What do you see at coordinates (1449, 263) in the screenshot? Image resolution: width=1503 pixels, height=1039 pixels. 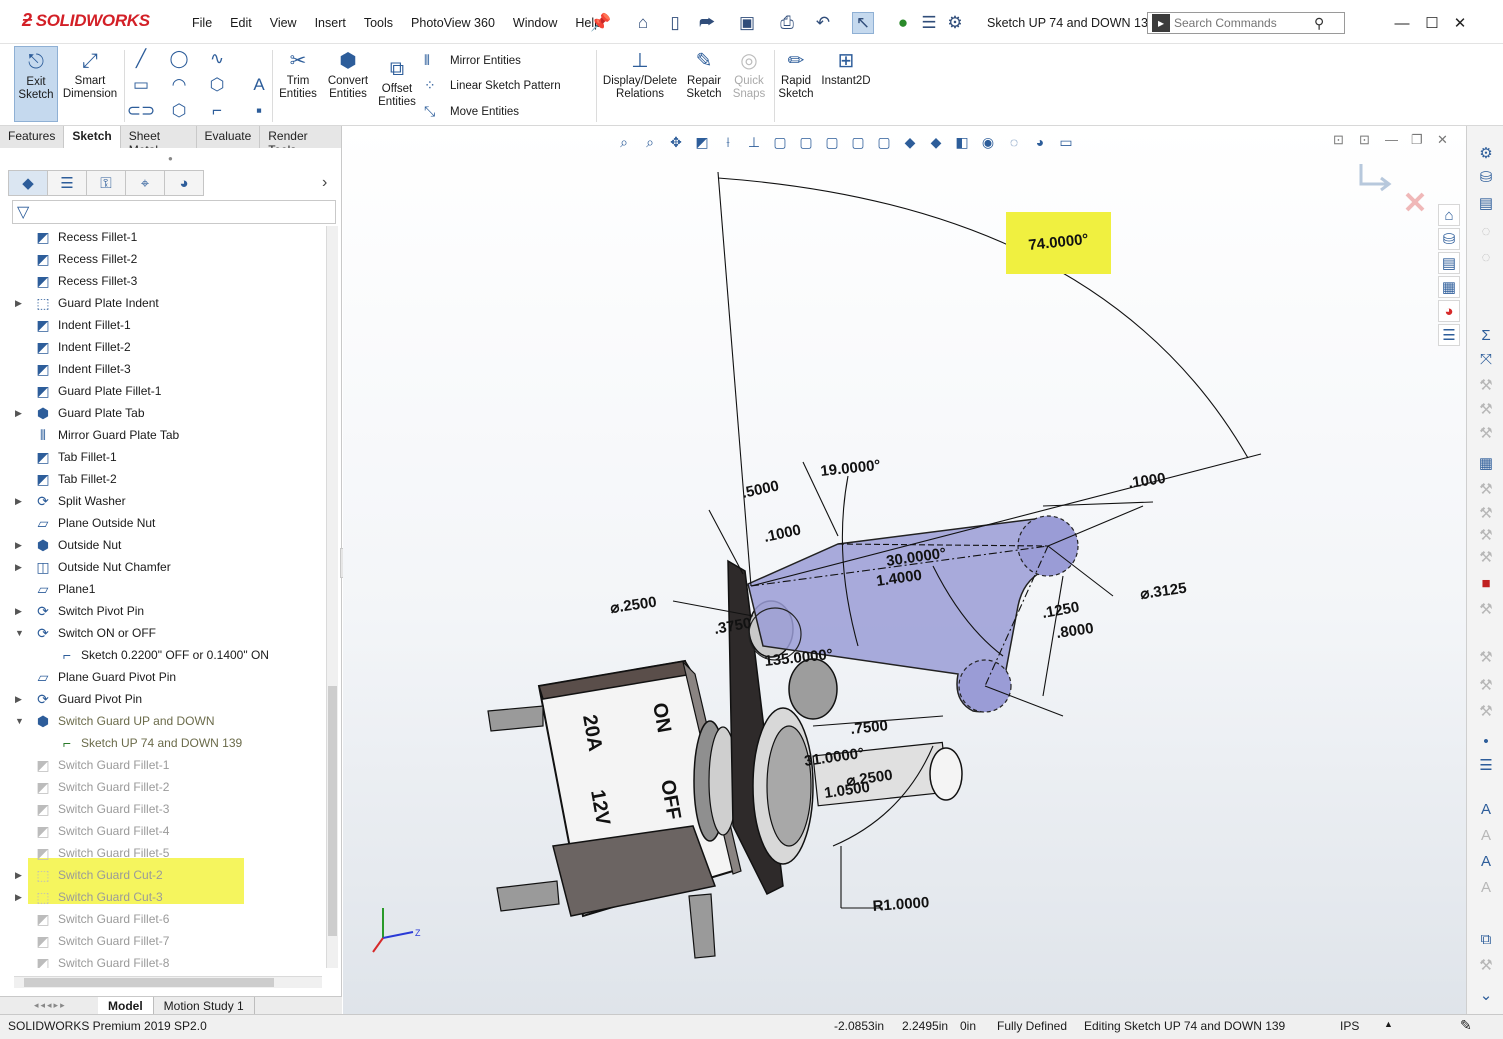 I see `taskpane-folder-icon: ▤` at bounding box center [1449, 263].